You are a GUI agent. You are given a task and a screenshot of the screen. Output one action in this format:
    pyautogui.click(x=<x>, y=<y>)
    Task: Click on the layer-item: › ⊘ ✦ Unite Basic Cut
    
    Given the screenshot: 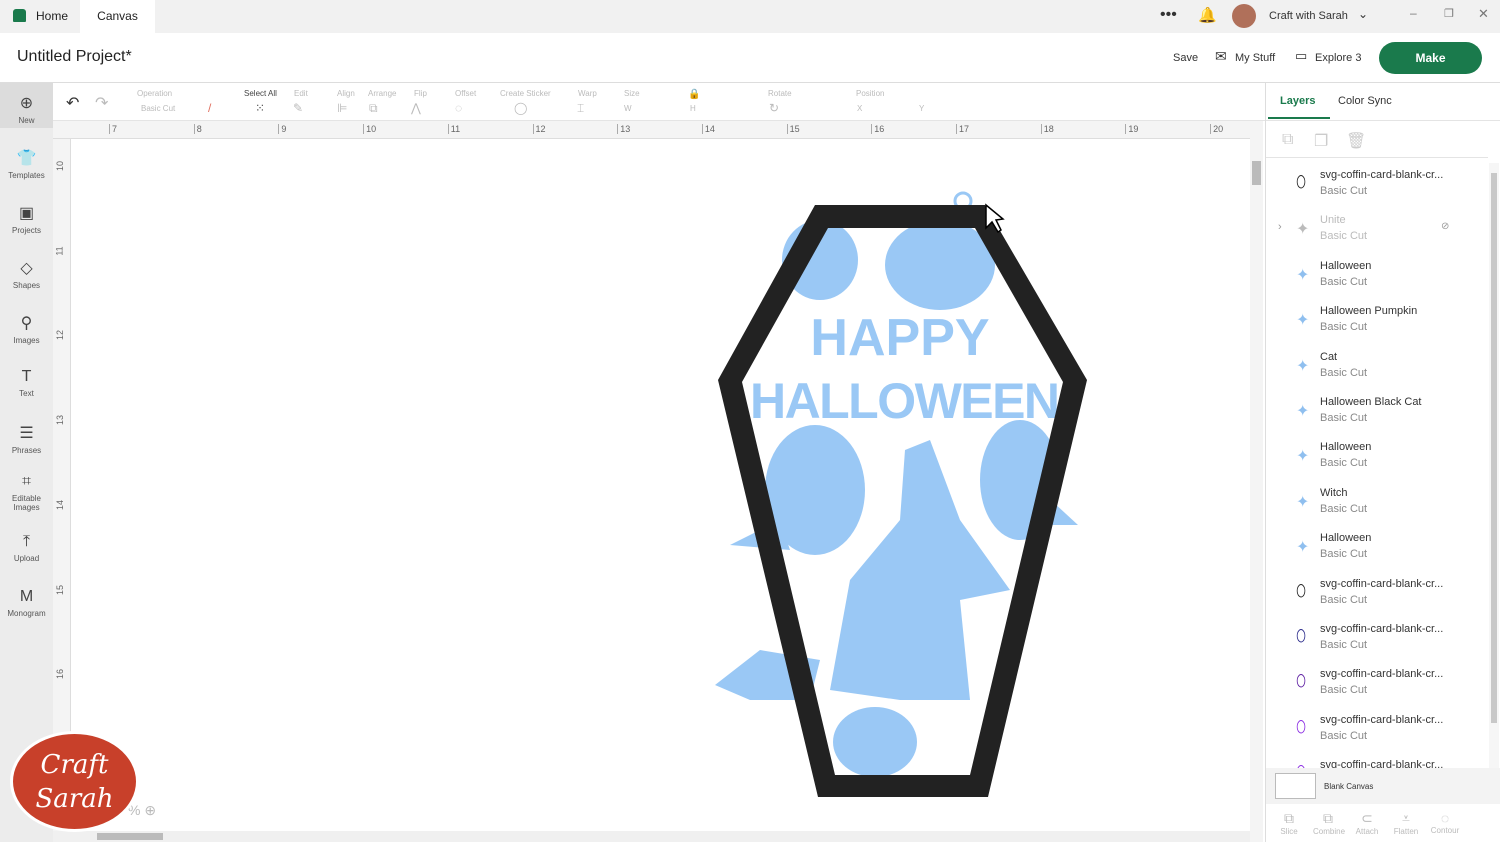 What is the action you would take?
    pyautogui.click(x=1377, y=231)
    